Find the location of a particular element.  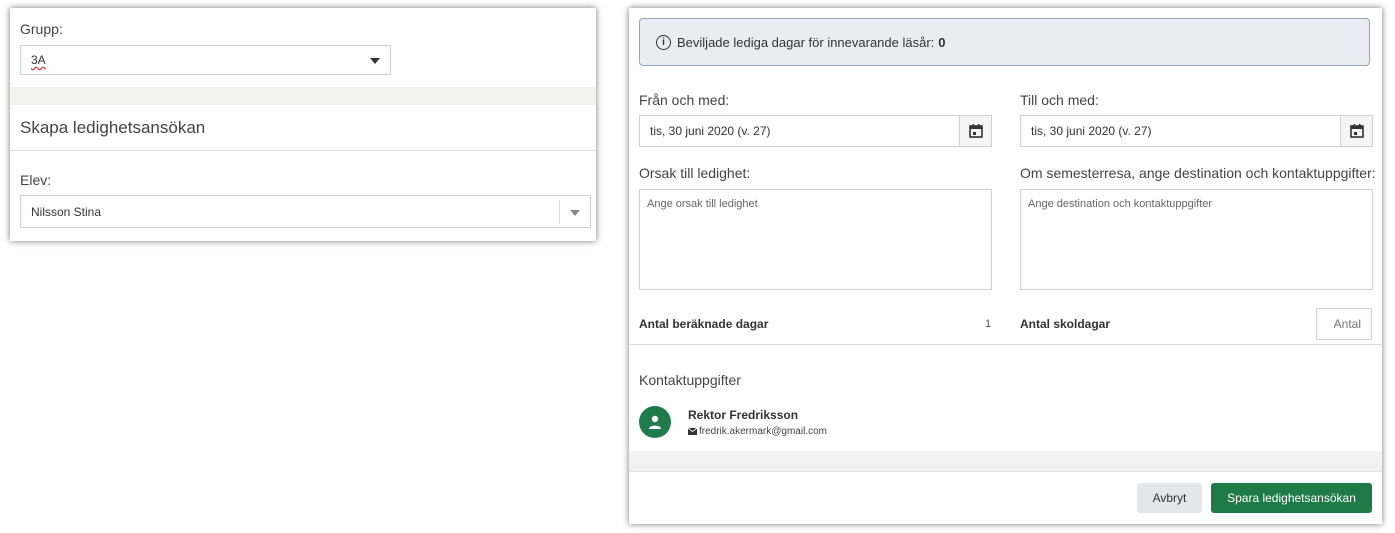

avatar is located at coordinates (655, 422).